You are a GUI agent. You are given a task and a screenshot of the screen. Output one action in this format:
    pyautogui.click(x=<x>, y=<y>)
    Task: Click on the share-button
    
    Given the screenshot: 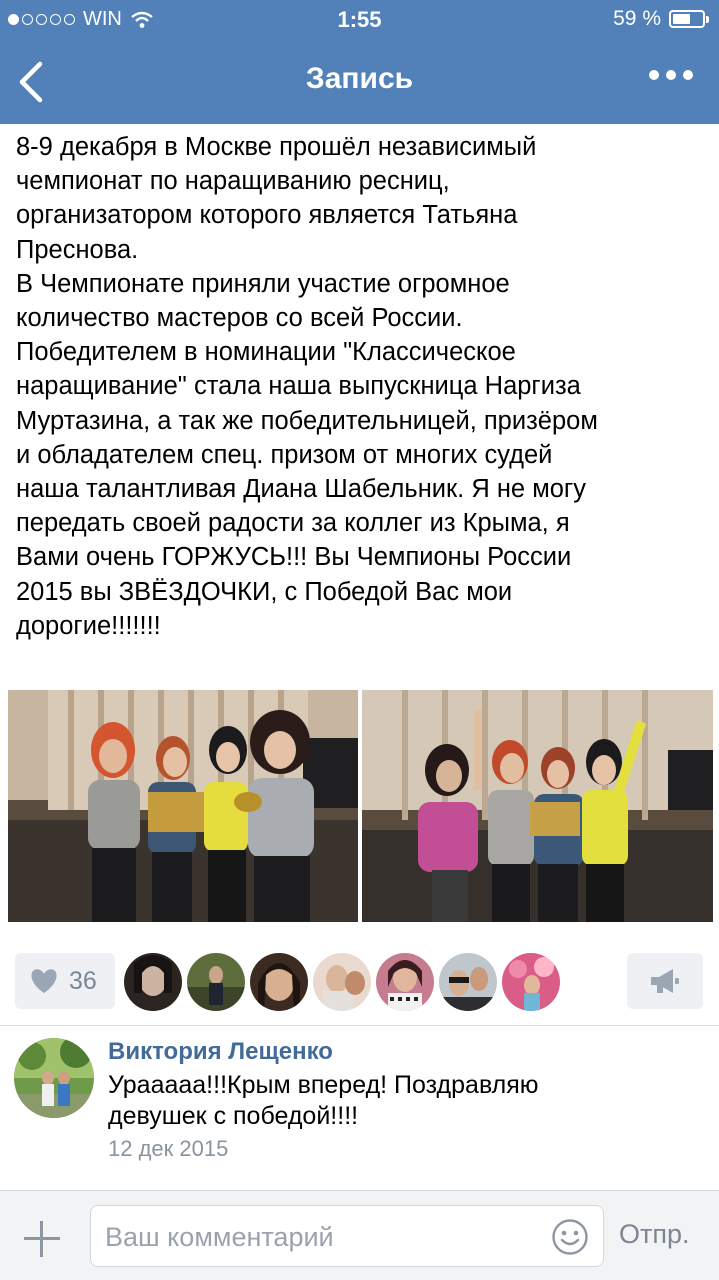 What is the action you would take?
    pyautogui.click(x=665, y=981)
    